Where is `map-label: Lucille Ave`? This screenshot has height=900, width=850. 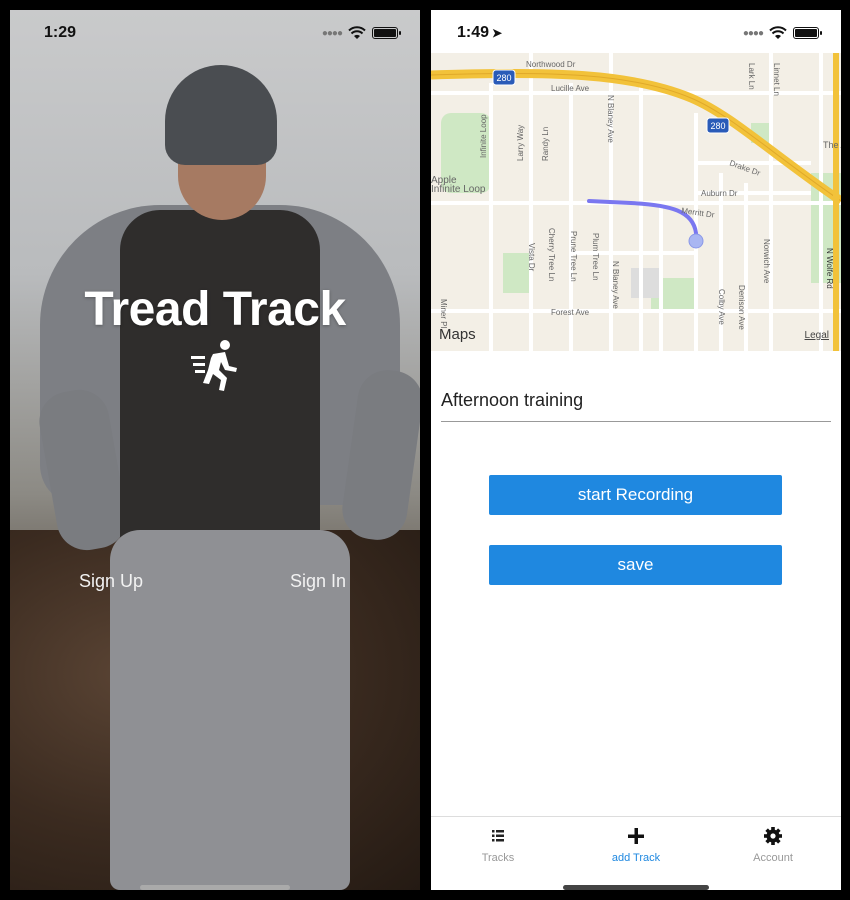
map-label: Lucille Ave is located at coordinates (570, 88).